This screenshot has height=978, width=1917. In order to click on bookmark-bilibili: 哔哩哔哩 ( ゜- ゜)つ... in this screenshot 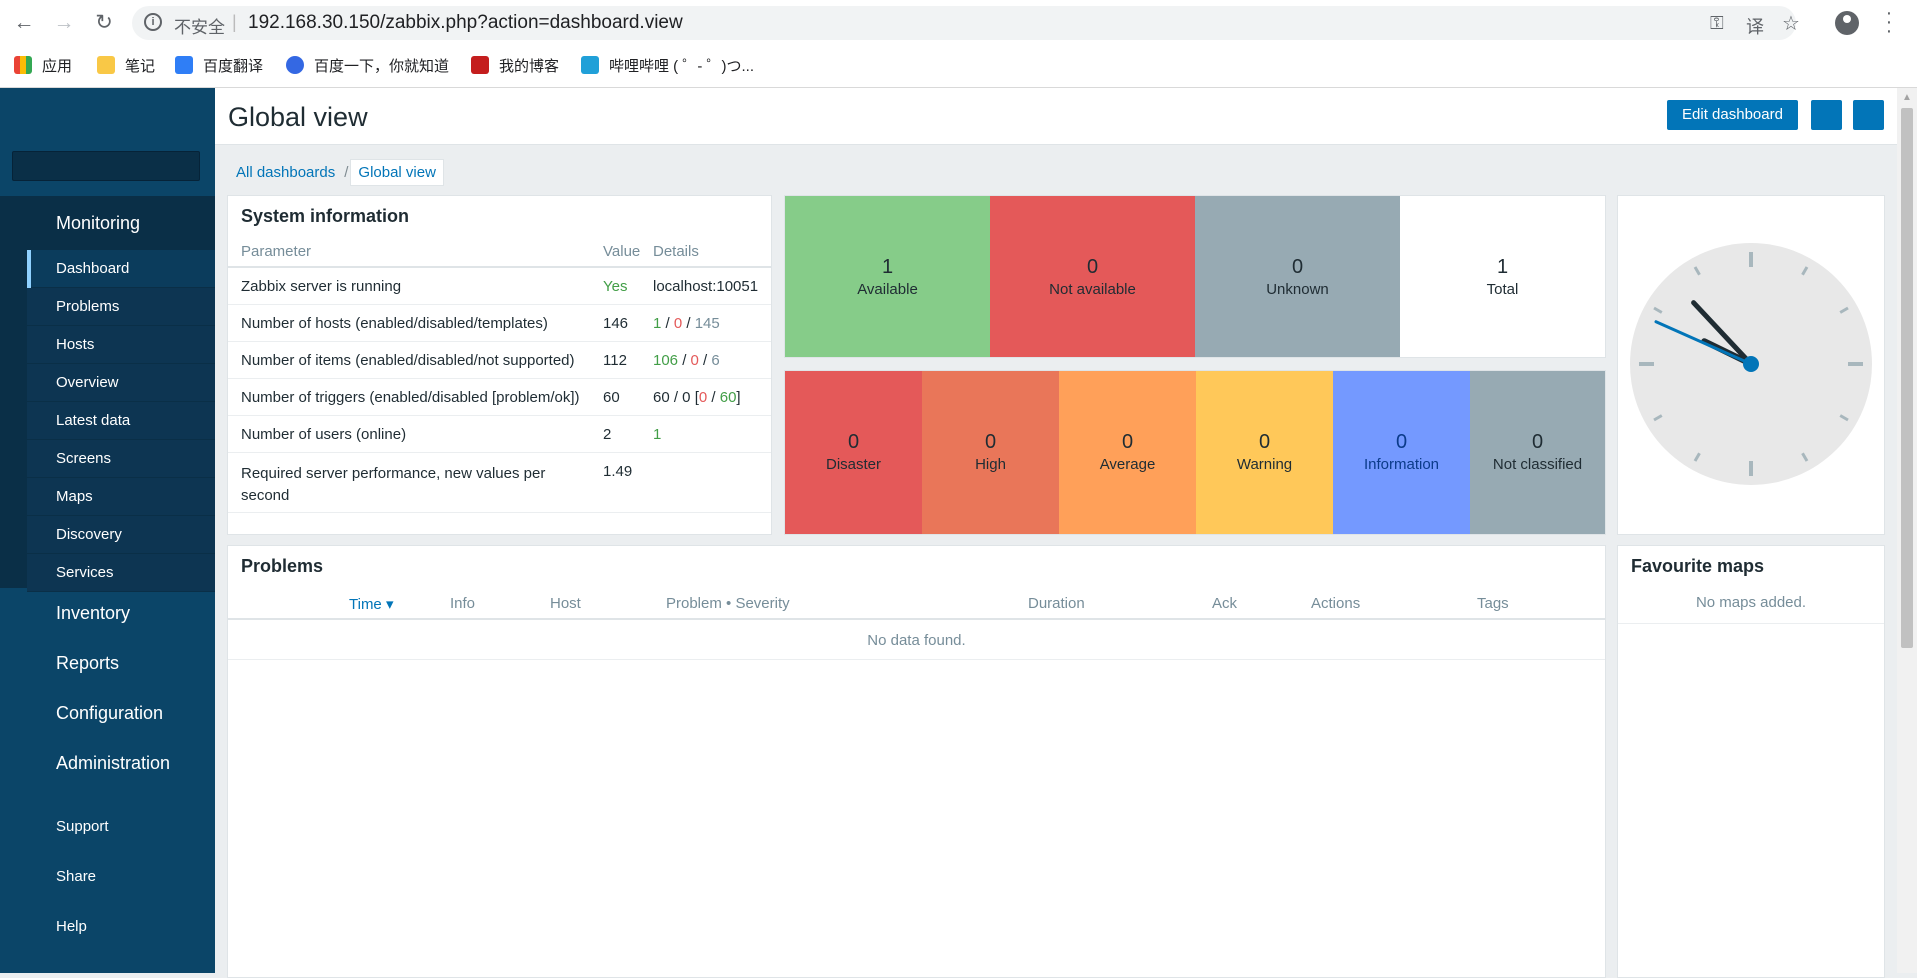, I will do `click(667, 65)`.